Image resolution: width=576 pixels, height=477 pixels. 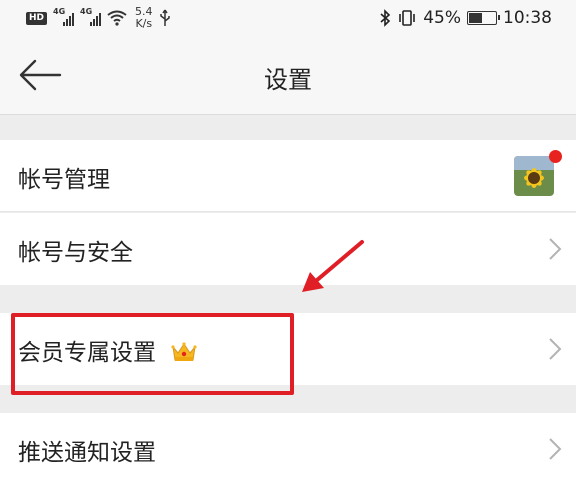 What do you see at coordinates (164, 17) in the screenshot?
I see `usb-icon` at bounding box center [164, 17].